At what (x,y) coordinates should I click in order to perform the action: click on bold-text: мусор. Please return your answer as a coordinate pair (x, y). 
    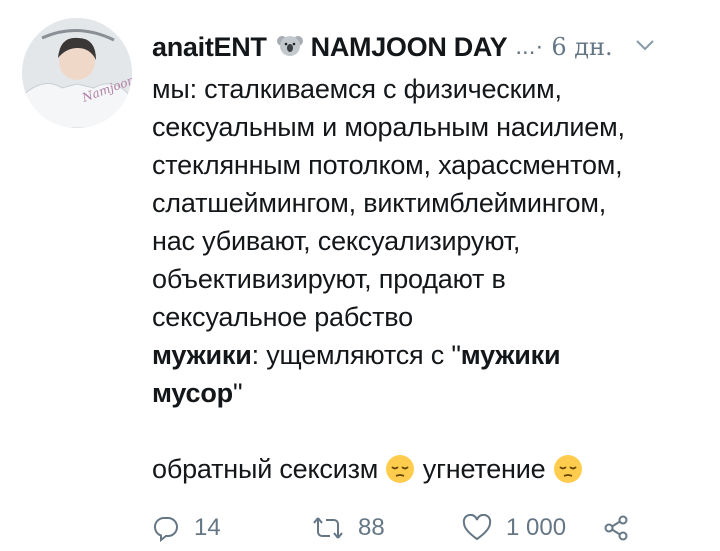
    Looking at the image, I should click on (192, 393).